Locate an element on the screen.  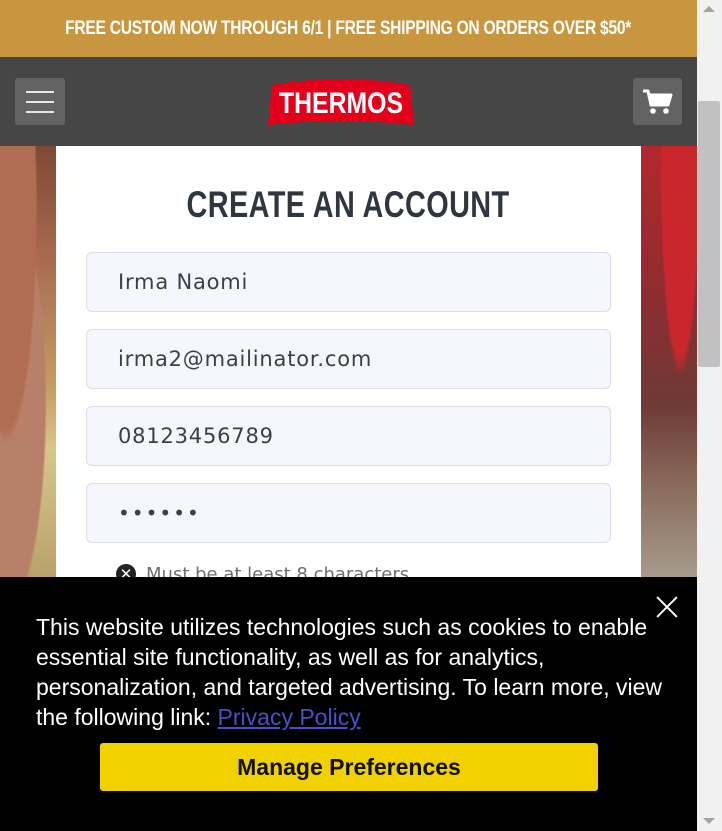
scroll-down-arrow-icon is located at coordinates (709, 821).